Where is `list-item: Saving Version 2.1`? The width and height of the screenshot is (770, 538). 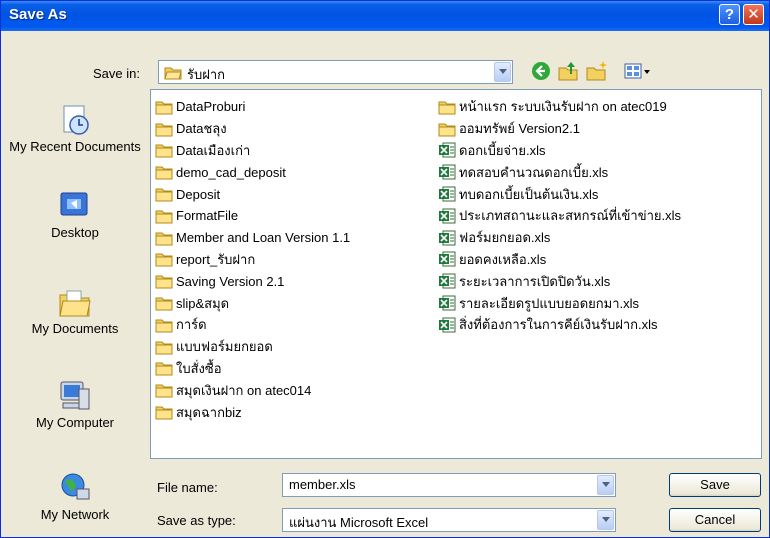 list-item: Saving Version 2.1 is located at coordinates (252, 281).